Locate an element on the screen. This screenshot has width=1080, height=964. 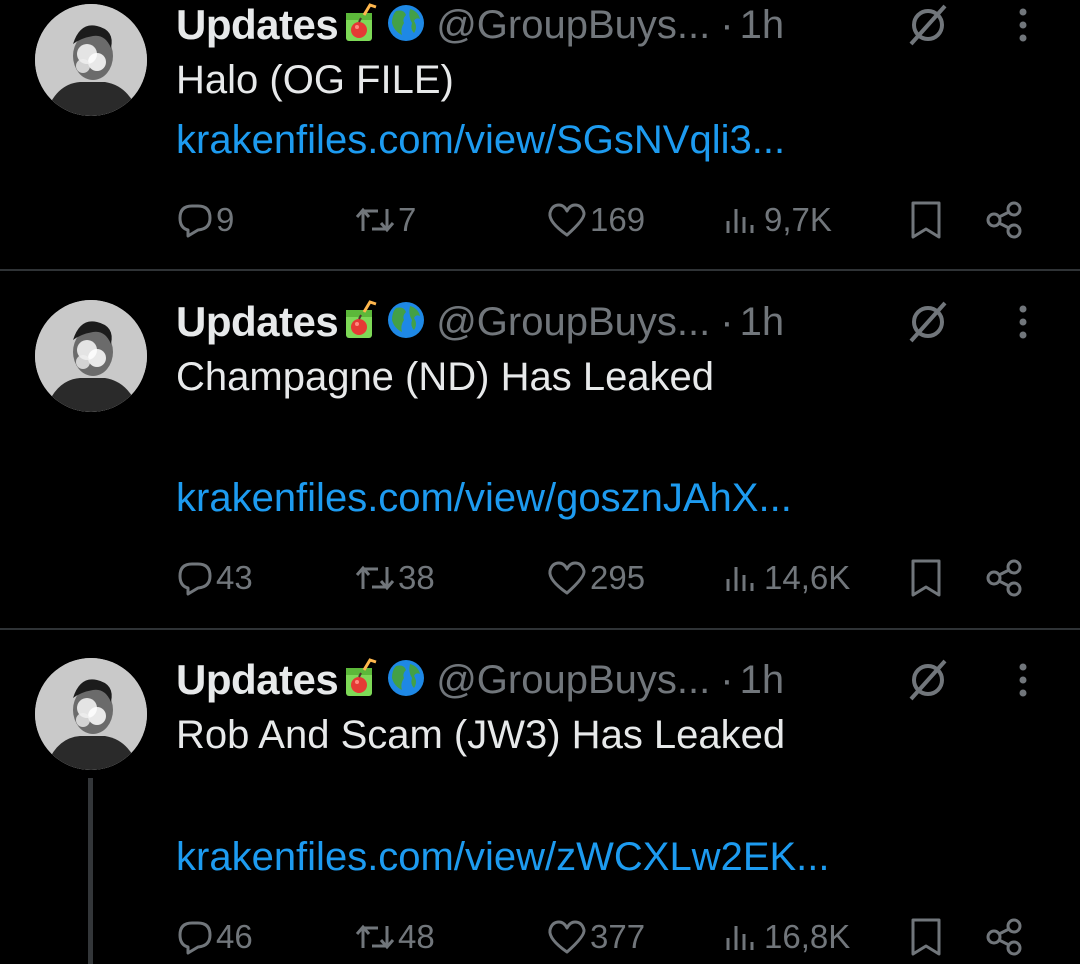
tweet-actions: 46 48 377 16,8K is located at coordinates (540, 937).